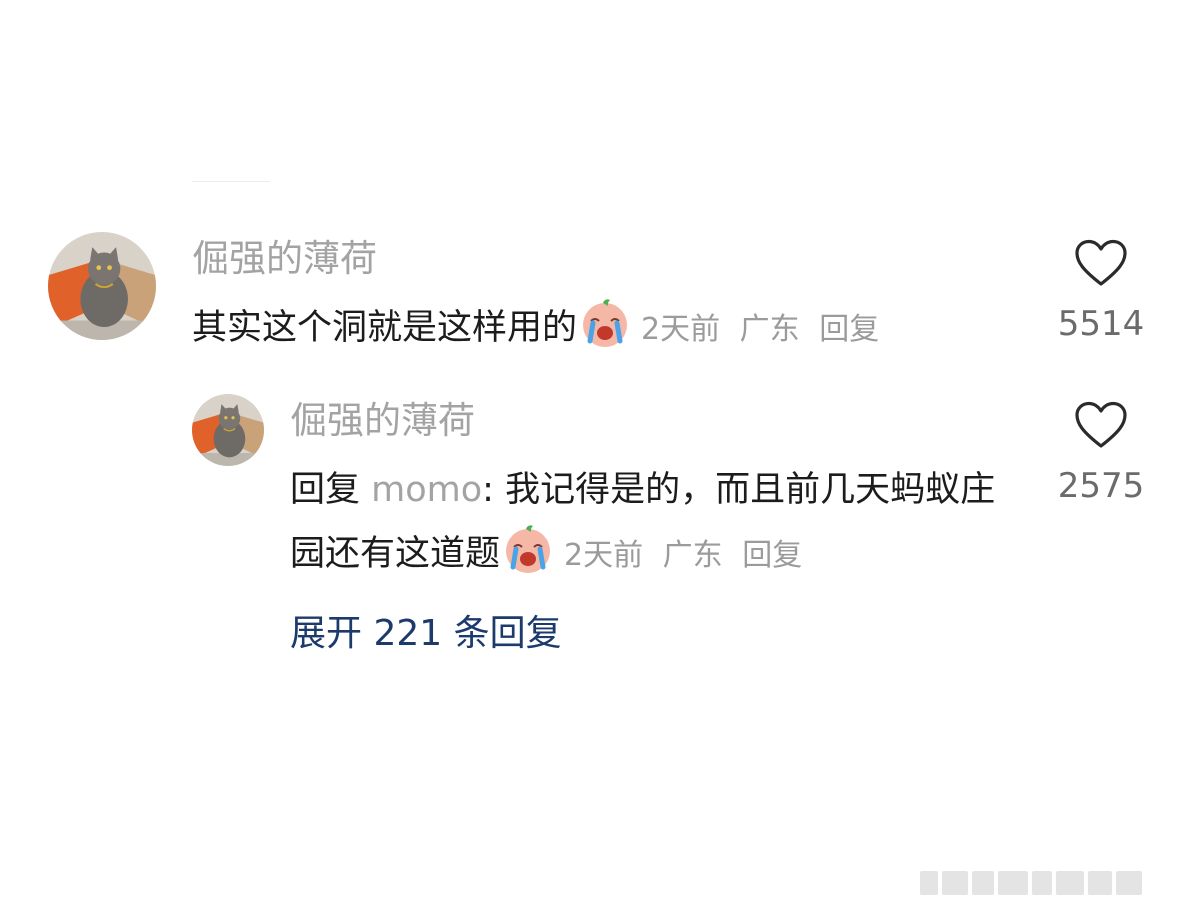  Describe the element at coordinates (231, 181) in the screenshot. I see `divider` at that location.